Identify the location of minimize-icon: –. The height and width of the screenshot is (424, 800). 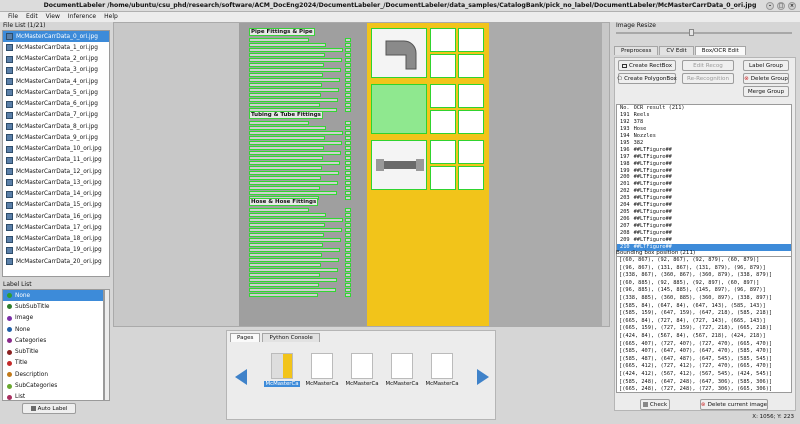
(770, 6).